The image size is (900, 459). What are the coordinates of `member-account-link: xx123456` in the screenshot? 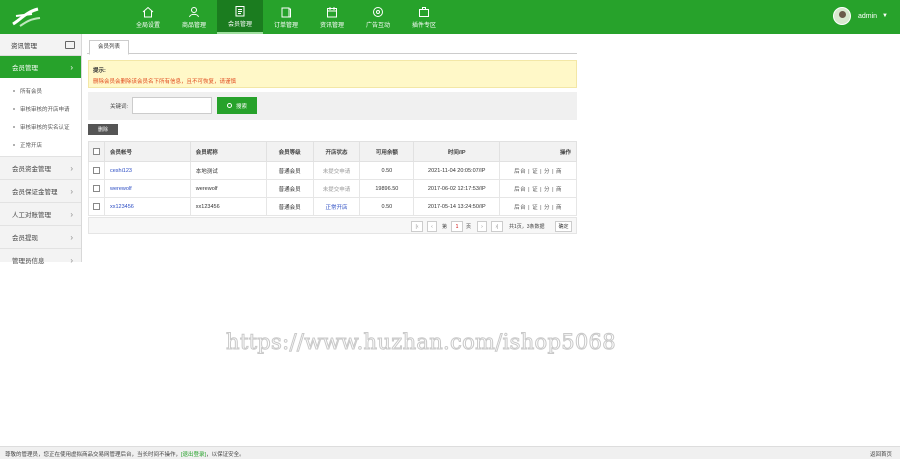 It's located at (147, 206).